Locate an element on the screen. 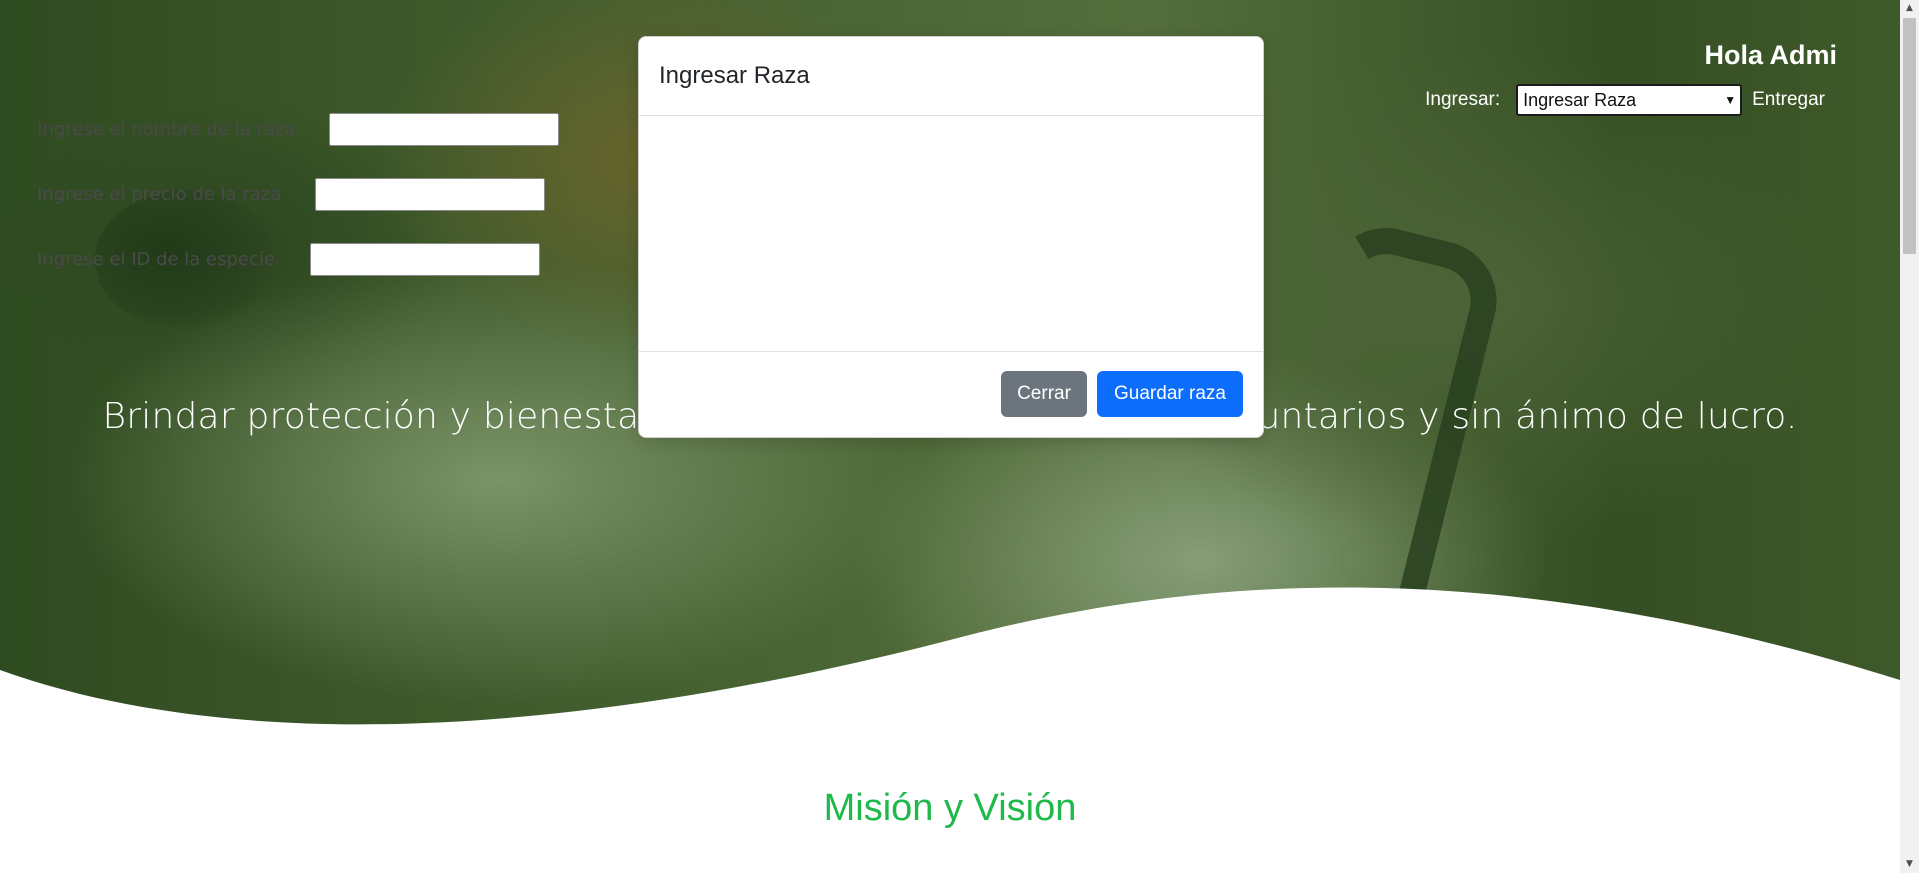 This screenshot has width=1919, height=873. raza-nombre-input is located at coordinates (444, 129).